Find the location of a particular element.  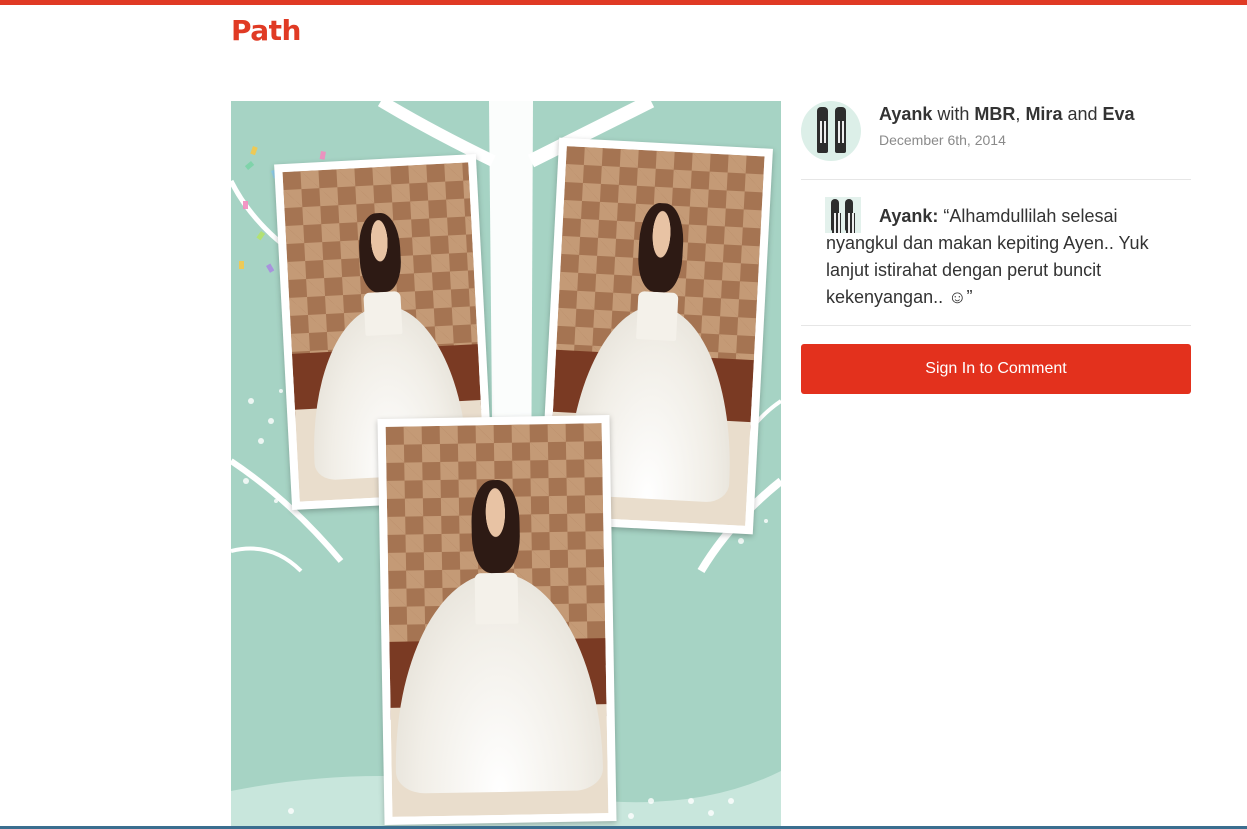

comment-author: Ayank: is located at coordinates (908, 216).